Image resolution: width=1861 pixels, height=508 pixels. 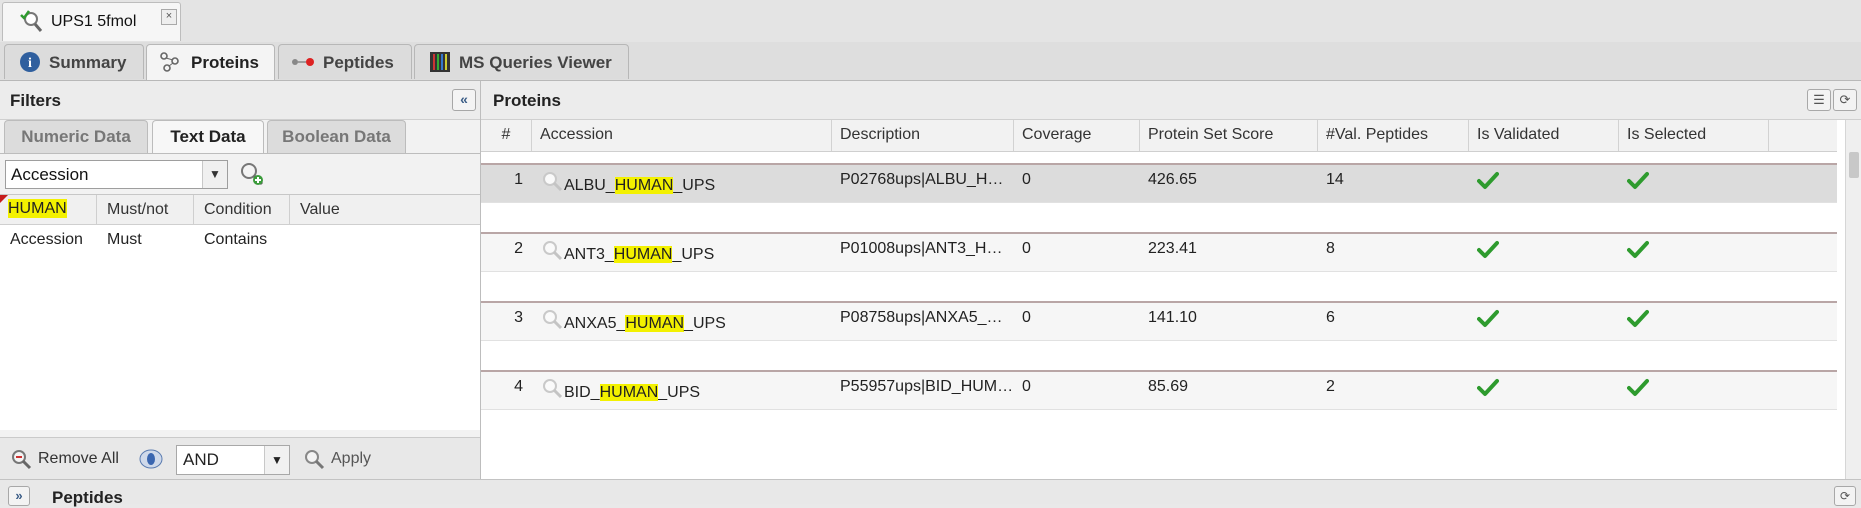 What do you see at coordinates (527, 100) in the screenshot?
I see `proteins-title: Proteins` at bounding box center [527, 100].